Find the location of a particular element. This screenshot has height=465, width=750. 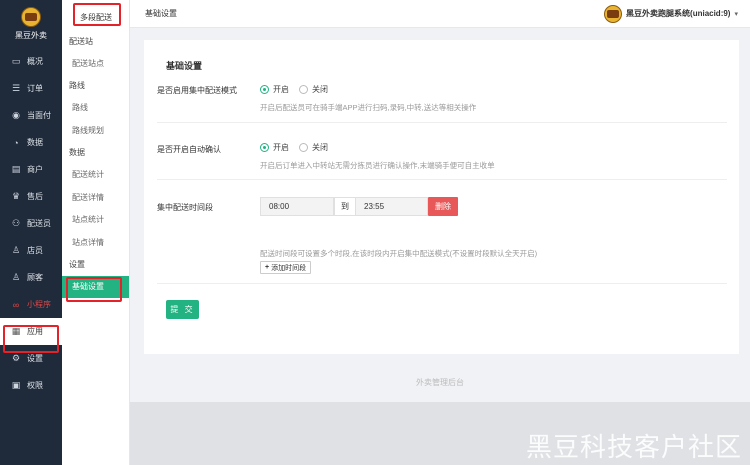

lock-icon: ▣ is located at coordinates (16, 385).